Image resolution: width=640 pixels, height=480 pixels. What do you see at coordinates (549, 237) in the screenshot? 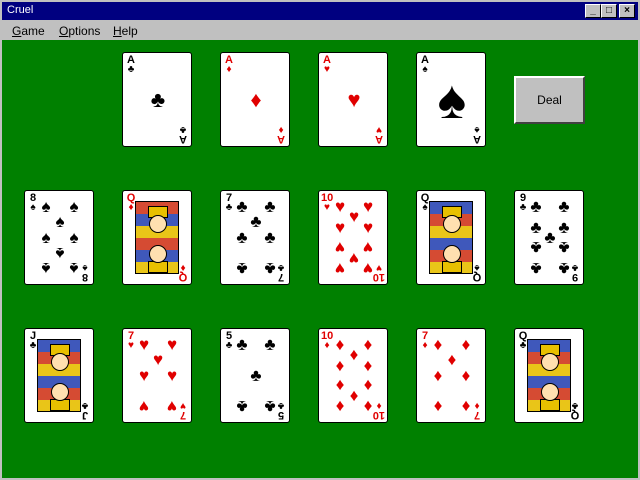
I see `playing-card: 9 ♣ 9 ♣ ♣ ♣ ♣ ♣ ♣ ♣ ♣ ♣ ♣` at bounding box center [549, 237].